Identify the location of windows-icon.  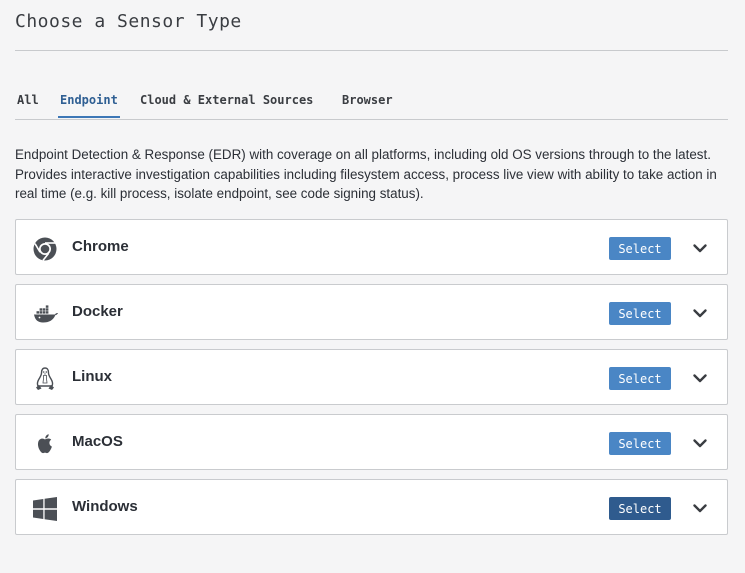
(45, 509).